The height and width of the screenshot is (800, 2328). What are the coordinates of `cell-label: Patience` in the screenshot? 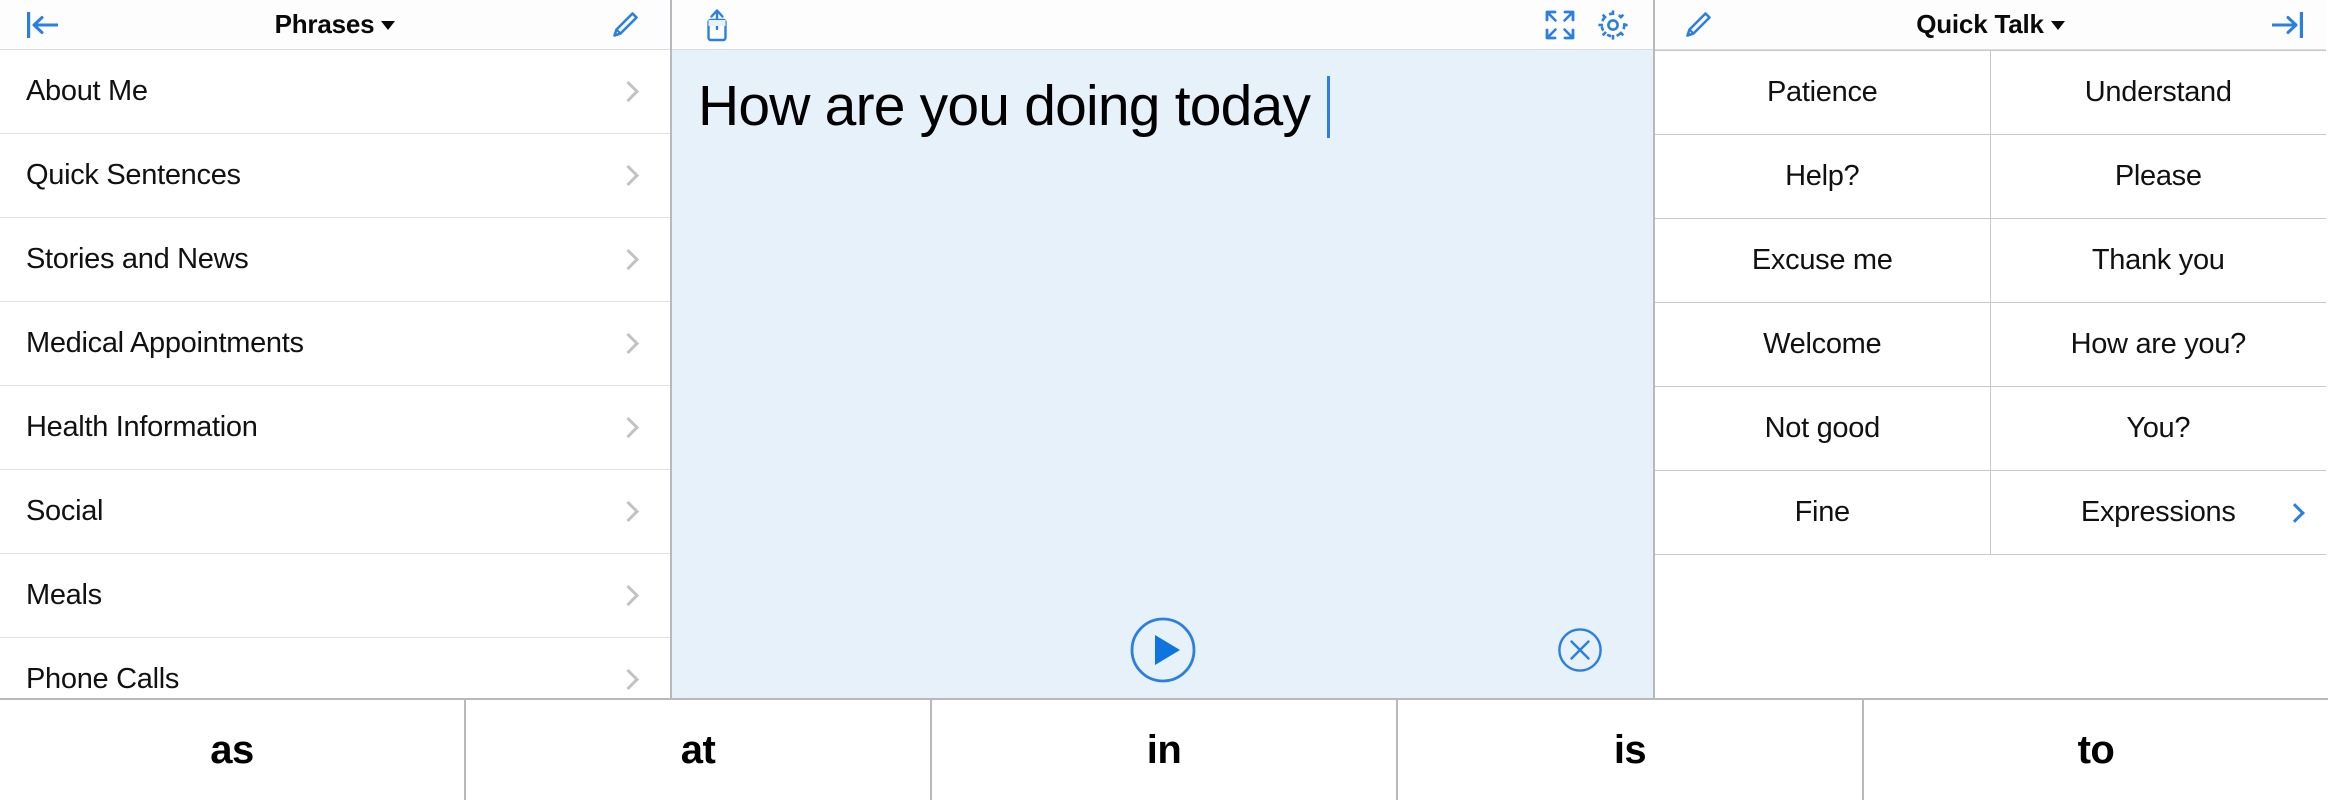 It's located at (1822, 92).